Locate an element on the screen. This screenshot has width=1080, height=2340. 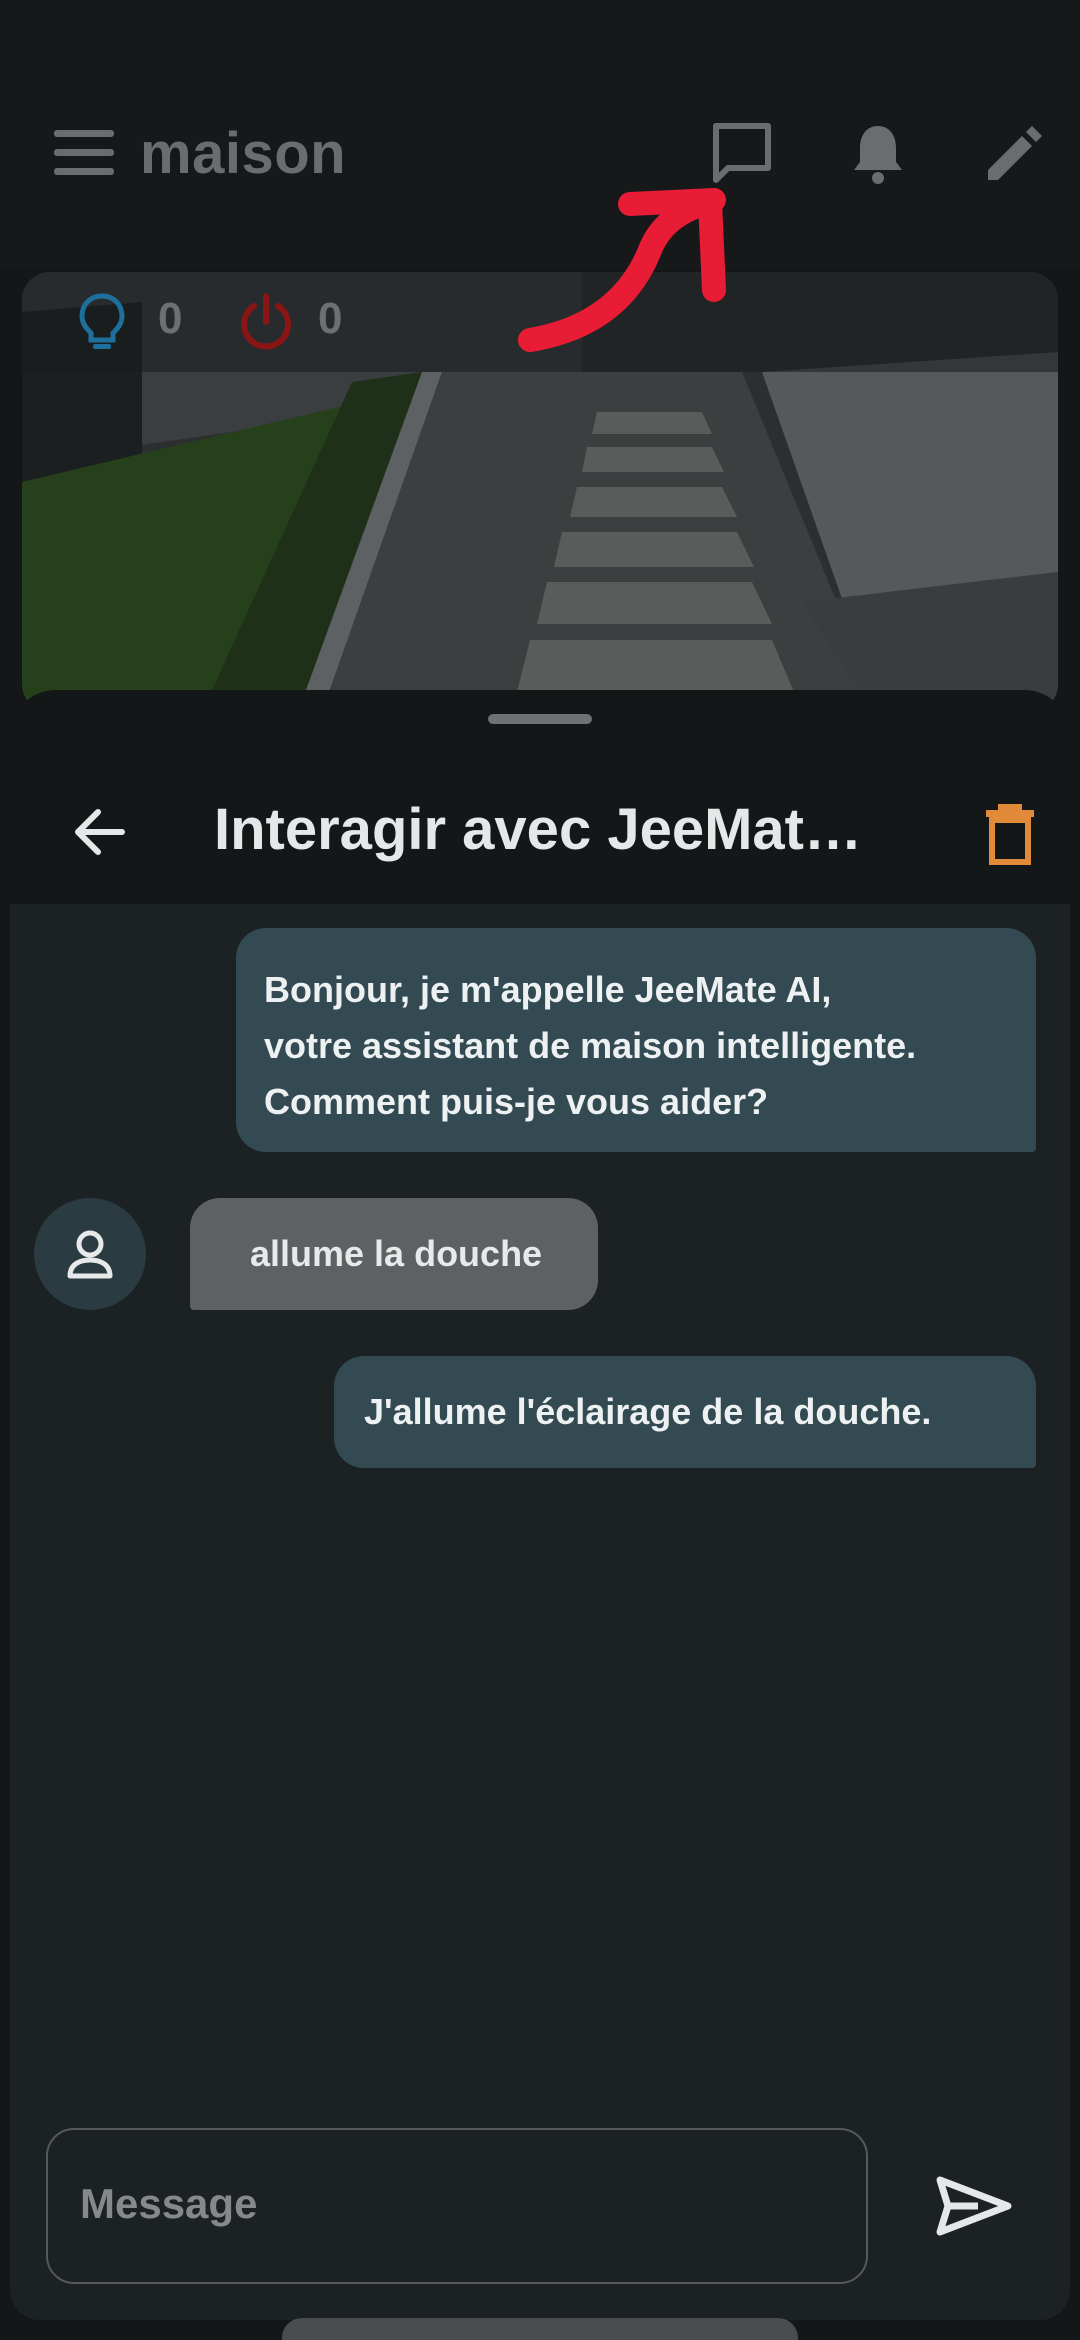
back-arrow-icon is located at coordinates (100, 832).